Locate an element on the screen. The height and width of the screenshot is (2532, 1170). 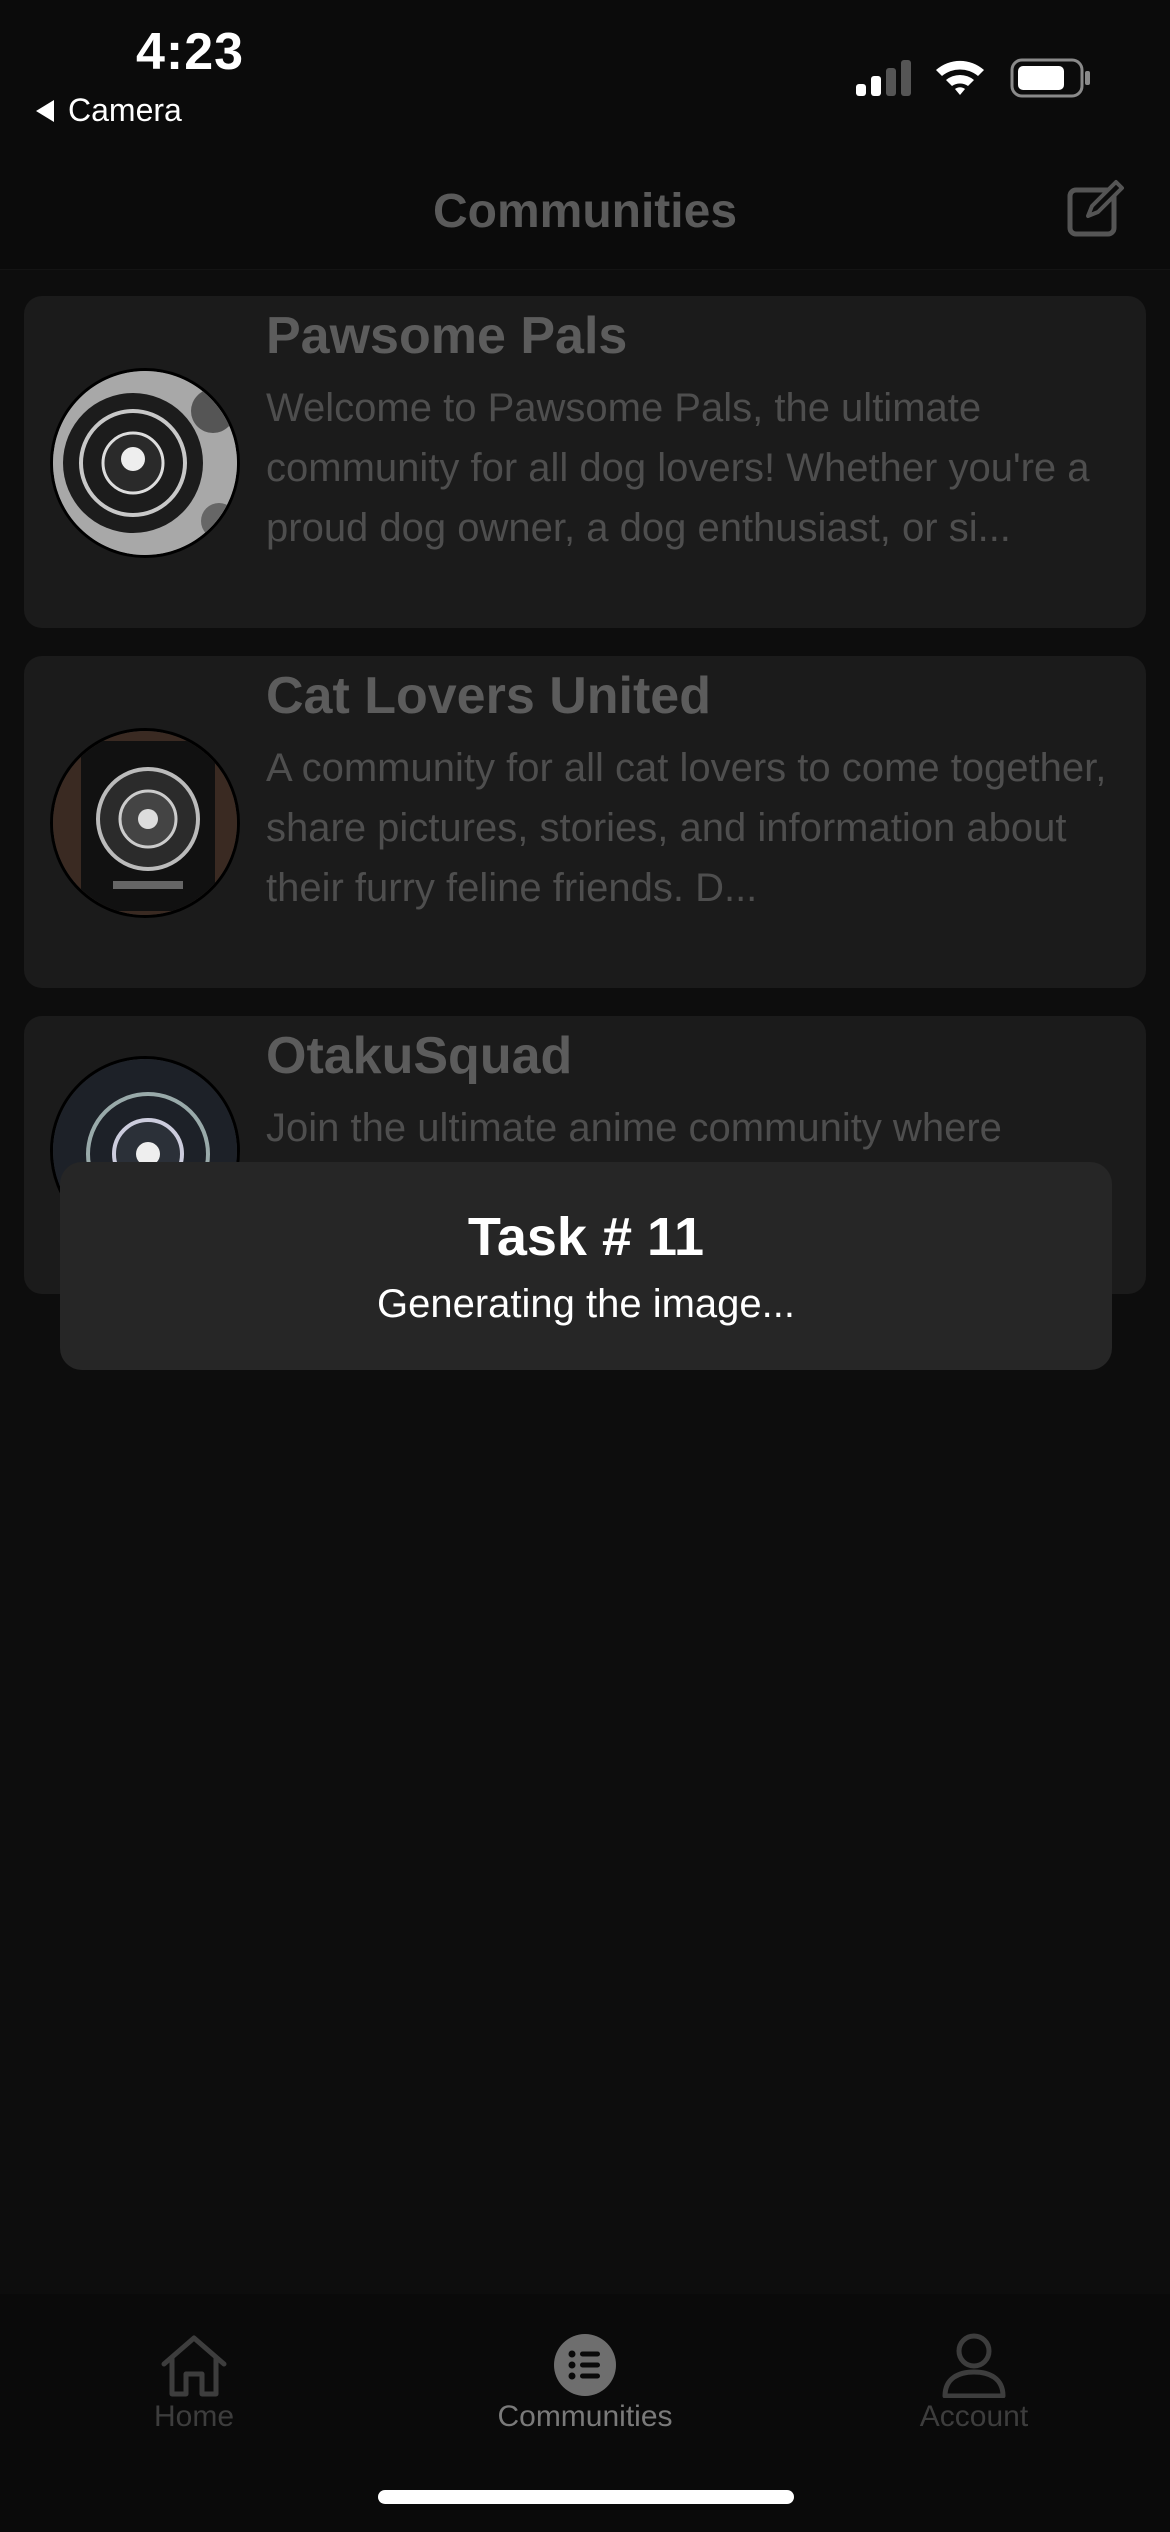
back-arrow-icon is located at coordinates (45, 110).